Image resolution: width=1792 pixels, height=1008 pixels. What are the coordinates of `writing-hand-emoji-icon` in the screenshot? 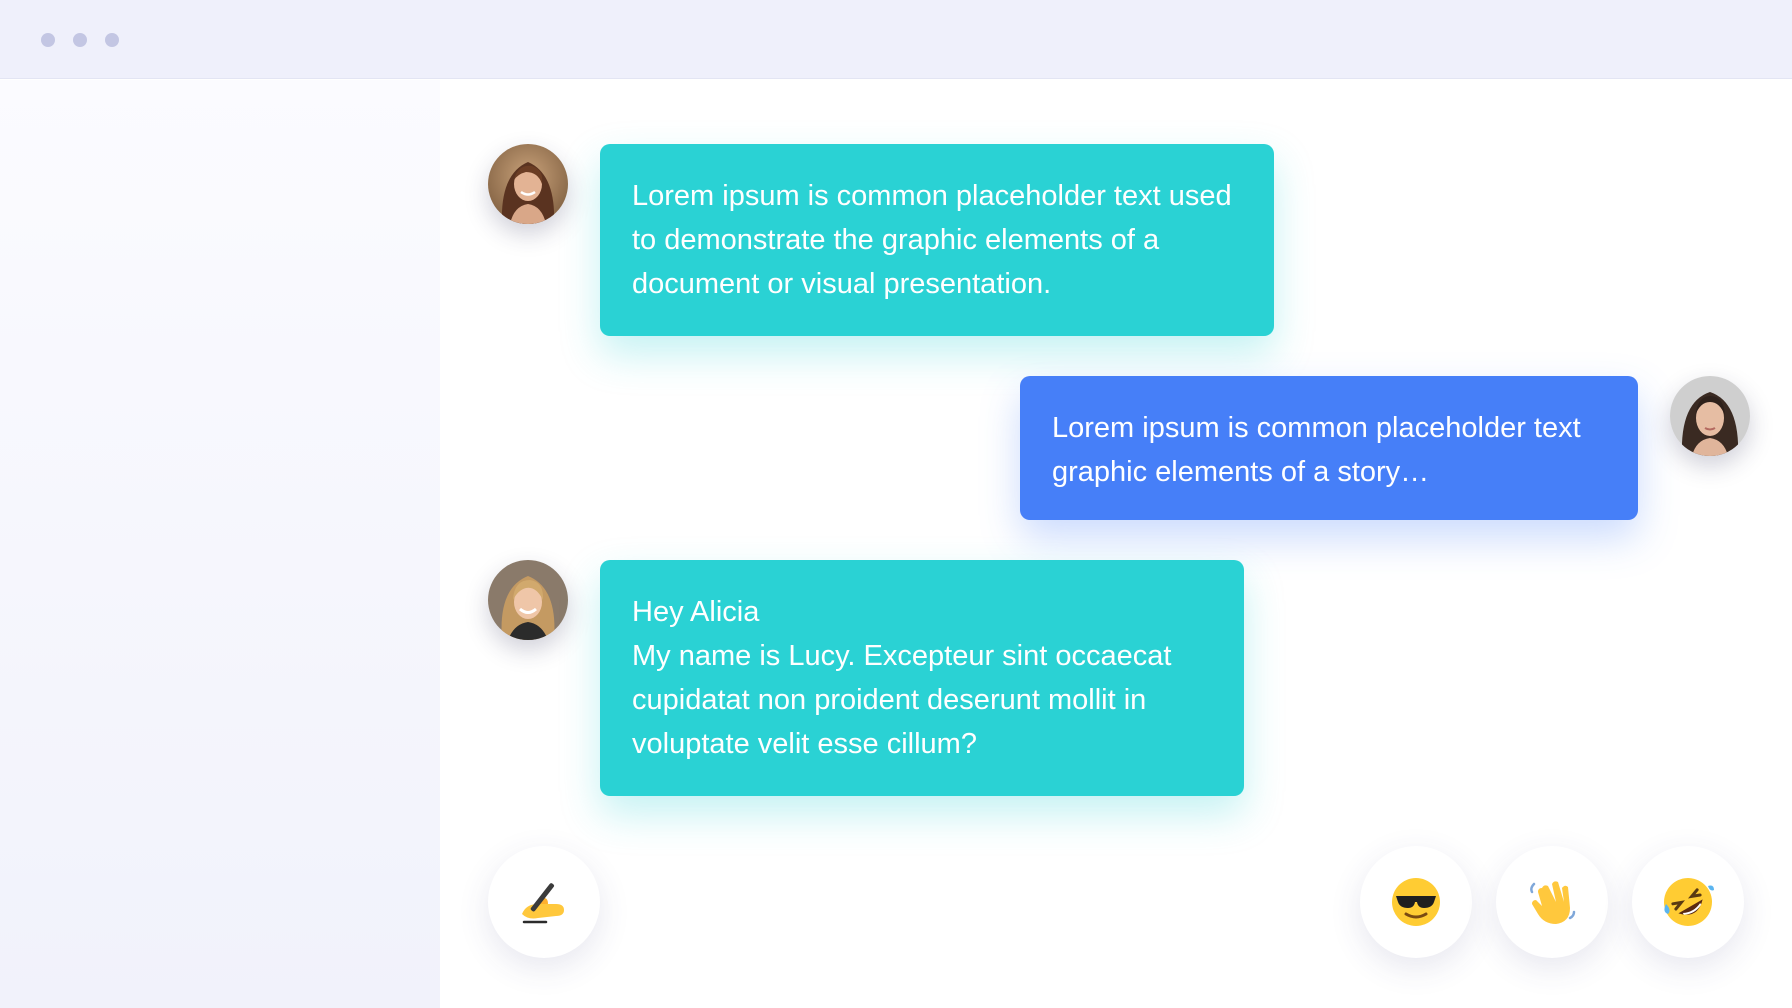 It's located at (543, 903).